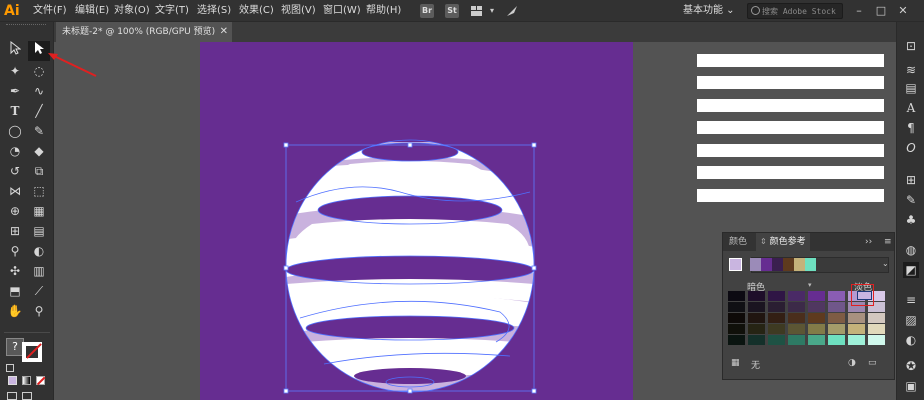  What do you see at coordinates (39, 291) in the screenshot?
I see `slice-tool-icon: ⟋` at bounding box center [39, 291].